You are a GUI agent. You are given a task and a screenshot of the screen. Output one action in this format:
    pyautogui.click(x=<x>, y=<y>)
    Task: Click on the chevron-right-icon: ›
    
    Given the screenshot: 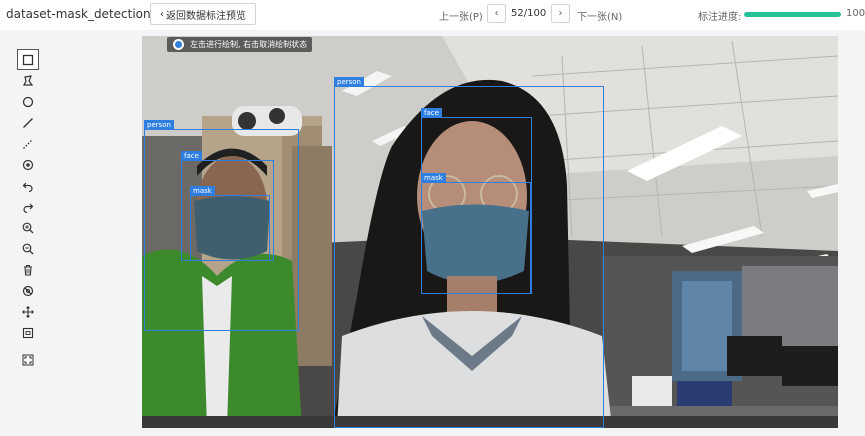 What is the action you would take?
    pyautogui.click(x=560, y=13)
    